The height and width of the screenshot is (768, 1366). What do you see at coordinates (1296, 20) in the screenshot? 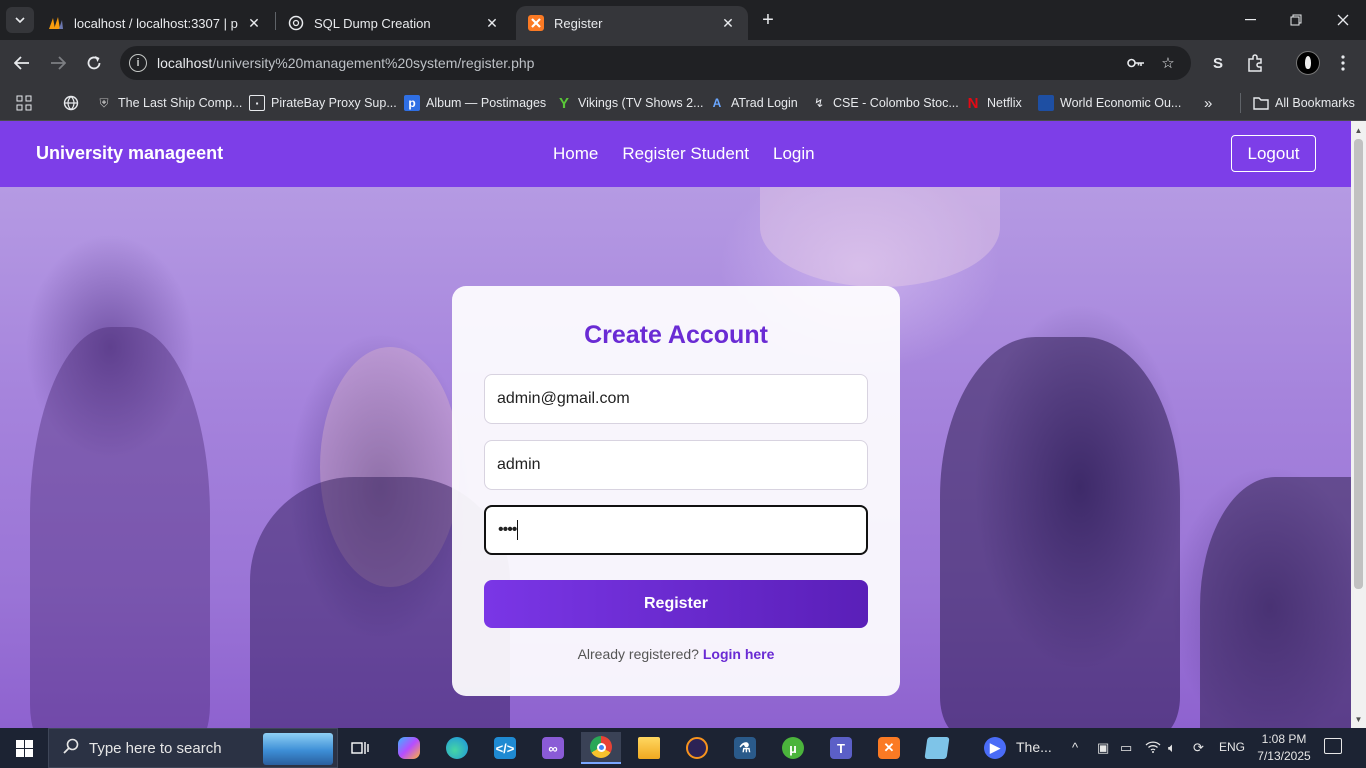
I see `restore-icon` at bounding box center [1296, 20].